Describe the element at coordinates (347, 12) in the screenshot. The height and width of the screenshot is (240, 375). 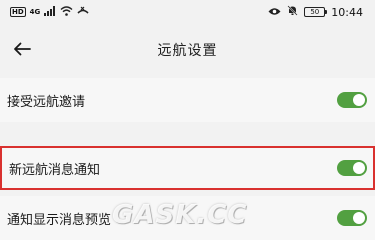
I see `clock: 10:44` at that location.